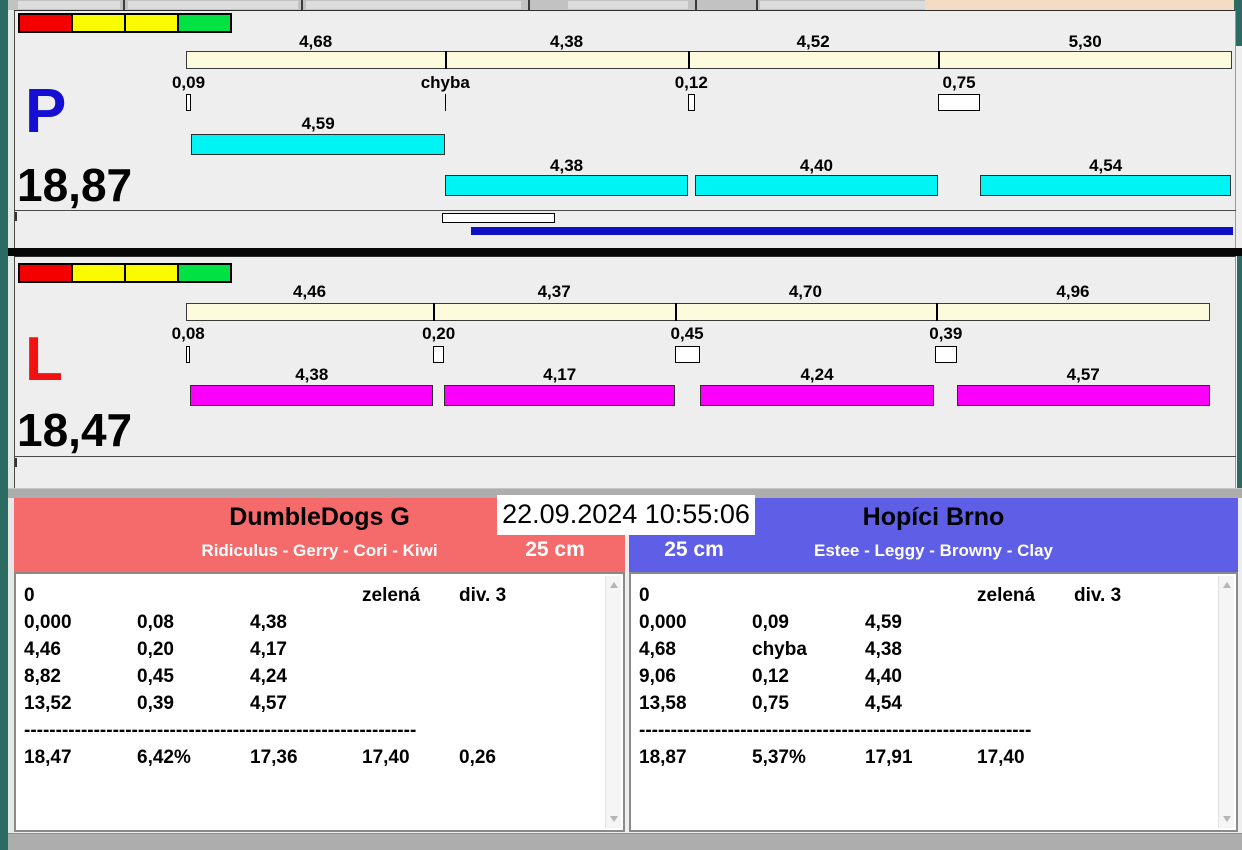  What do you see at coordinates (663, 703) in the screenshot?
I see `log-cell: 13,58` at bounding box center [663, 703].